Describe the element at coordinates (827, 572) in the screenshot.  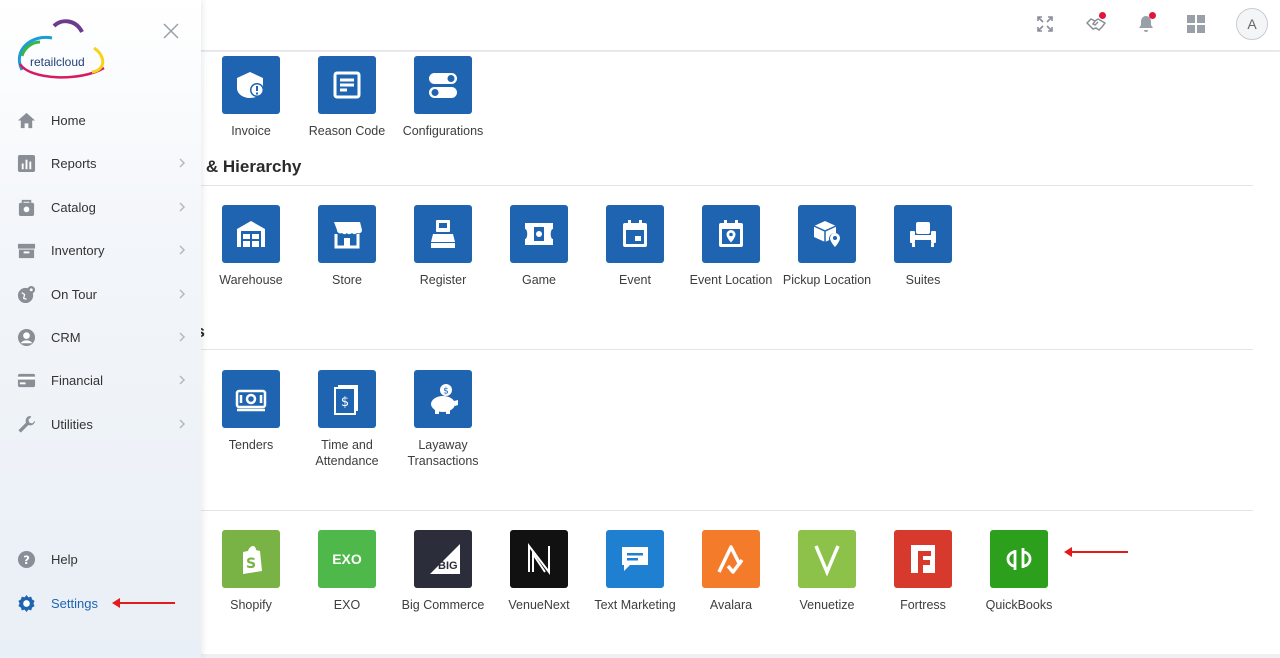
I see `tile-venuetize: Venuetize` at that location.